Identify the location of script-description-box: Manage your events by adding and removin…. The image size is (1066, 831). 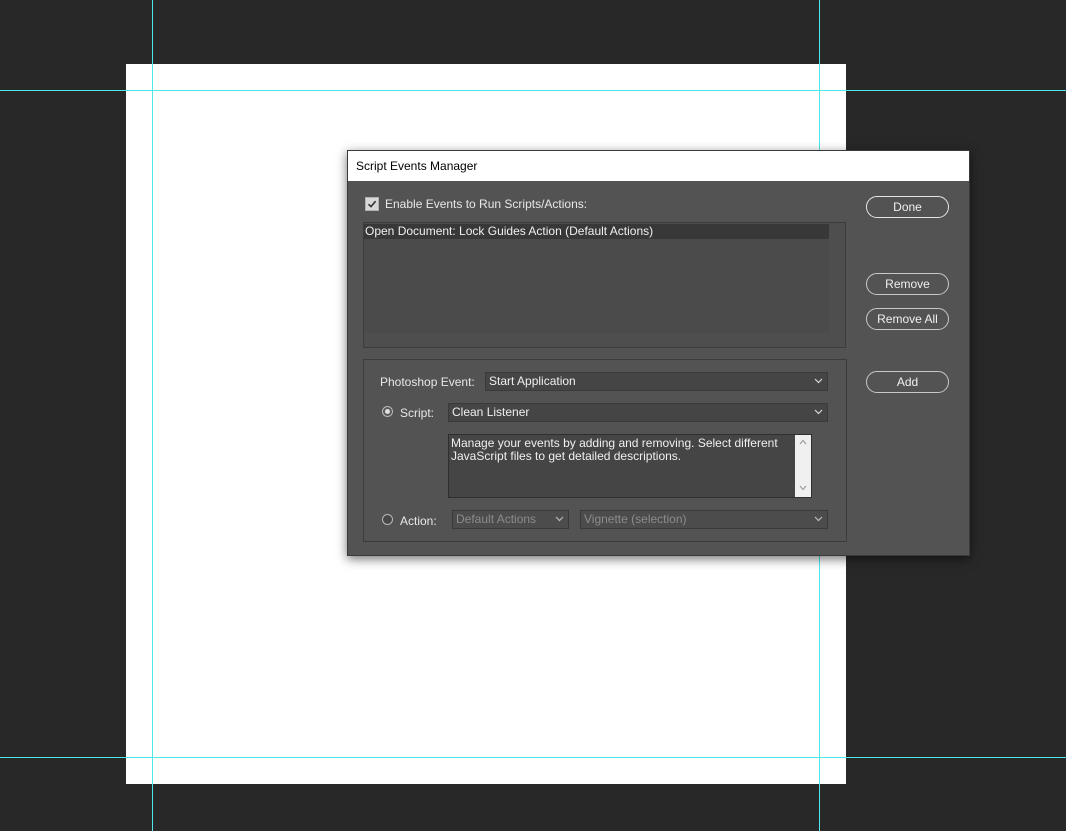
(630, 466).